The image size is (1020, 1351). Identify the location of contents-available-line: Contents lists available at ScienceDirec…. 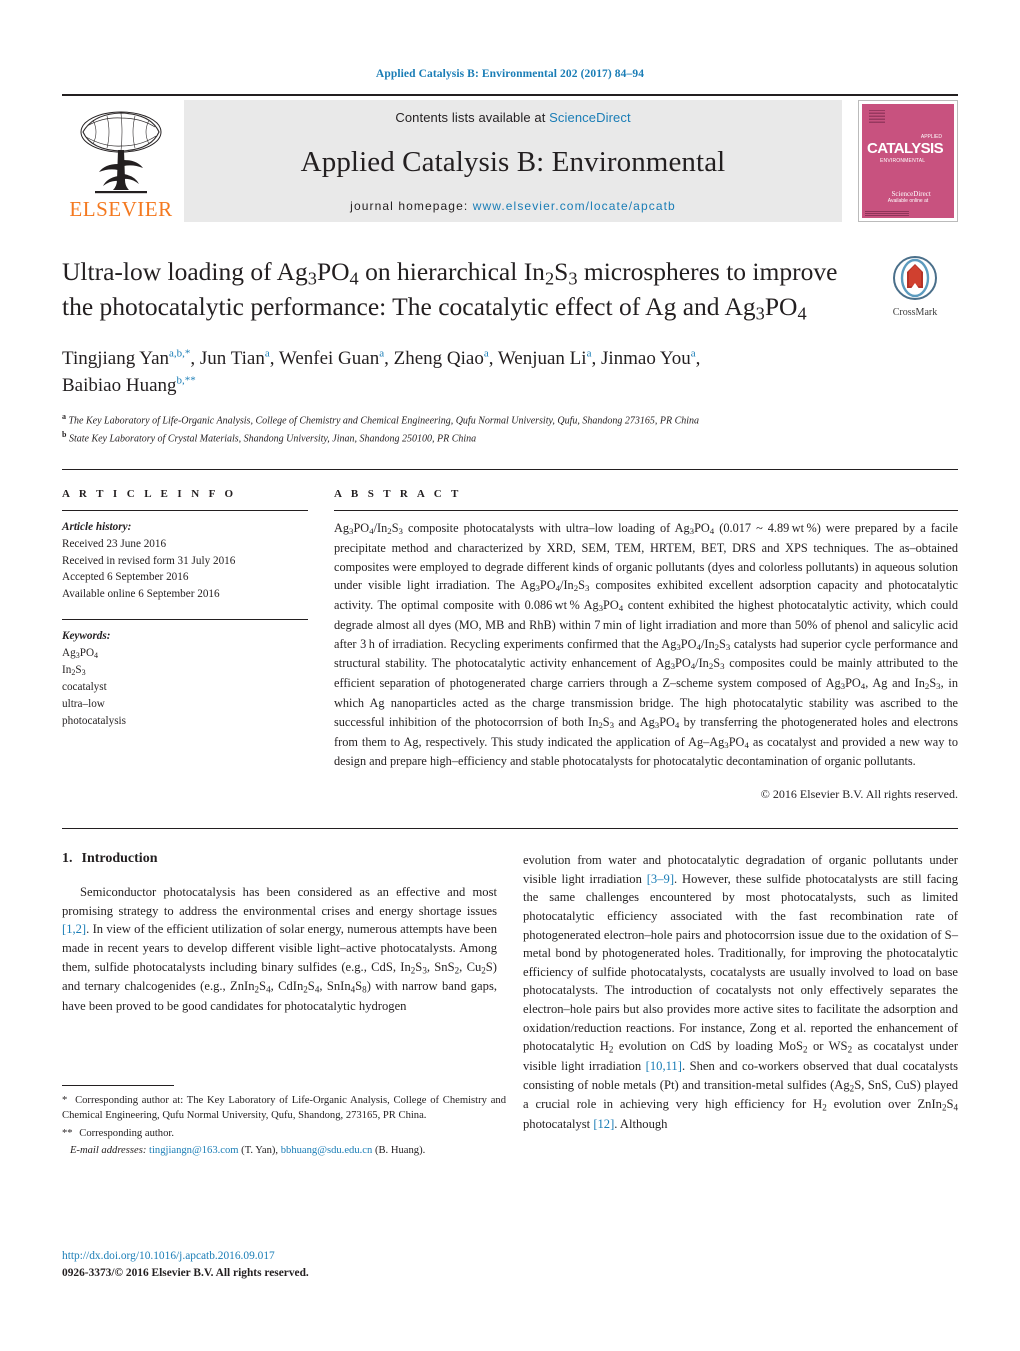
(512, 117).